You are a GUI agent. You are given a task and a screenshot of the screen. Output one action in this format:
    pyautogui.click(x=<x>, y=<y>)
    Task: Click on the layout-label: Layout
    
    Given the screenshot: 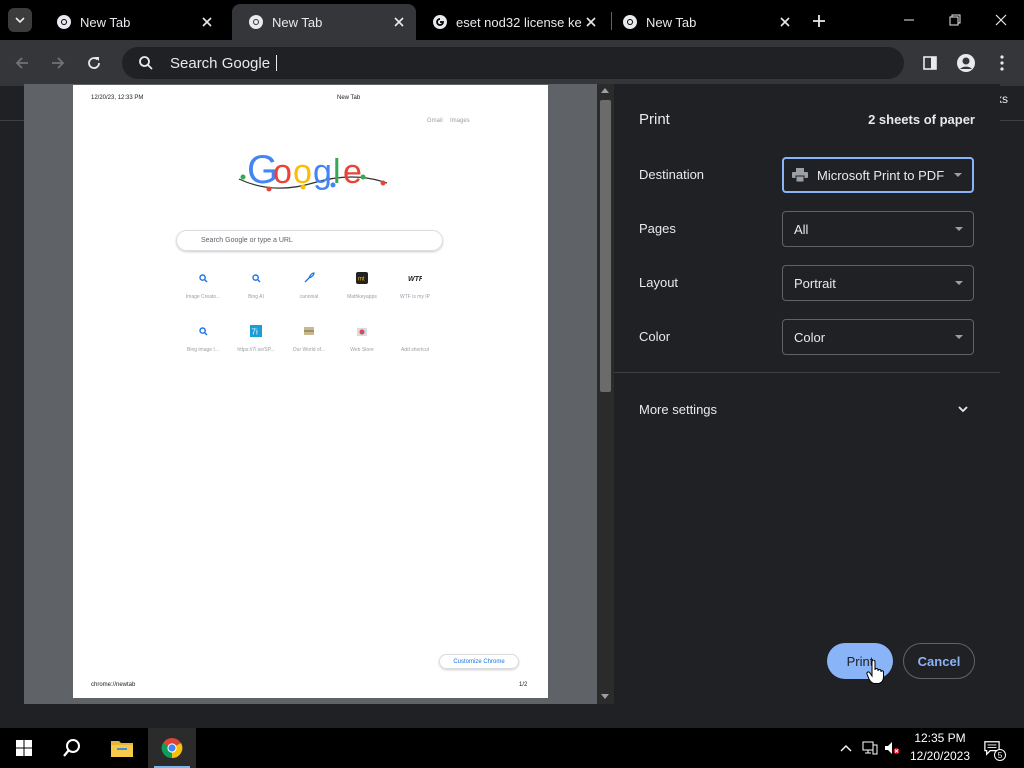 What is the action you would take?
    pyautogui.click(x=659, y=282)
    